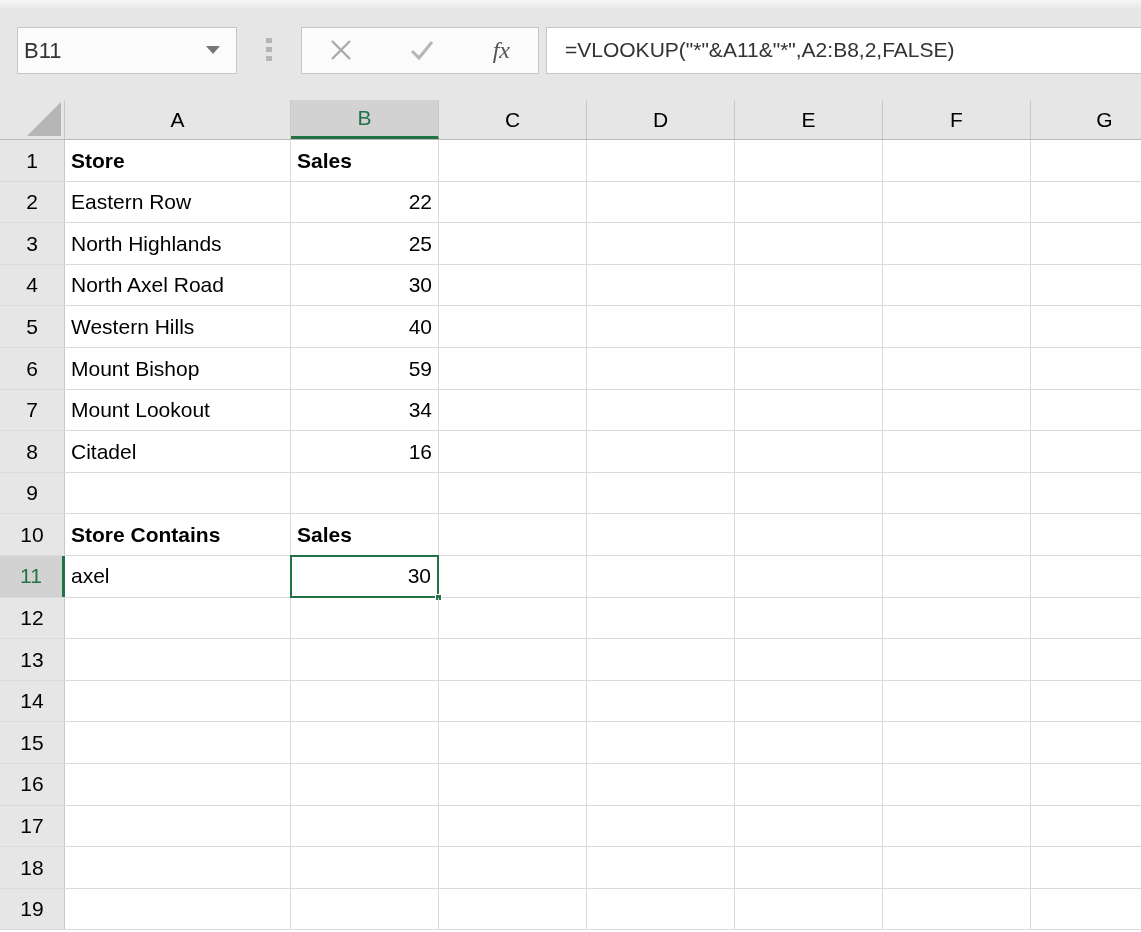  Describe the element at coordinates (32, 867) in the screenshot. I see `row-header: 18` at that location.